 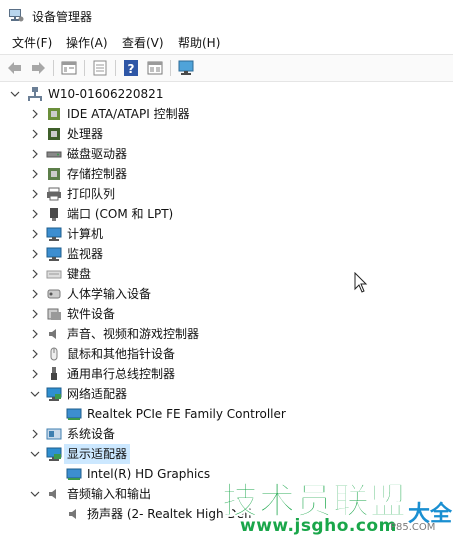 I want to click on update-driver-icon, so click(x=100, y=68).